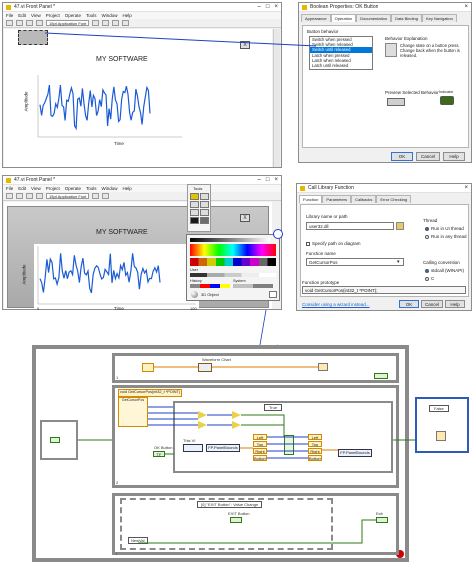  Describe the element at coordinates (446, 236) in the screenshot. I see `thread-any-radio: Run in any thread` at that location.